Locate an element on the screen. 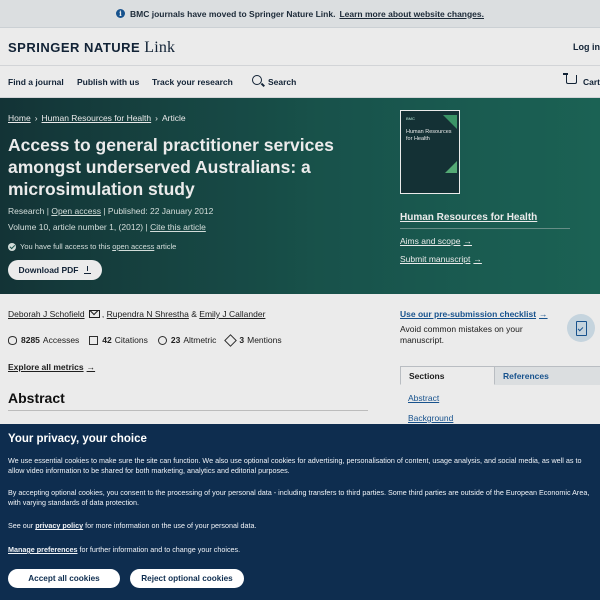  access-suffix: article is located at coordinates (166, 246).